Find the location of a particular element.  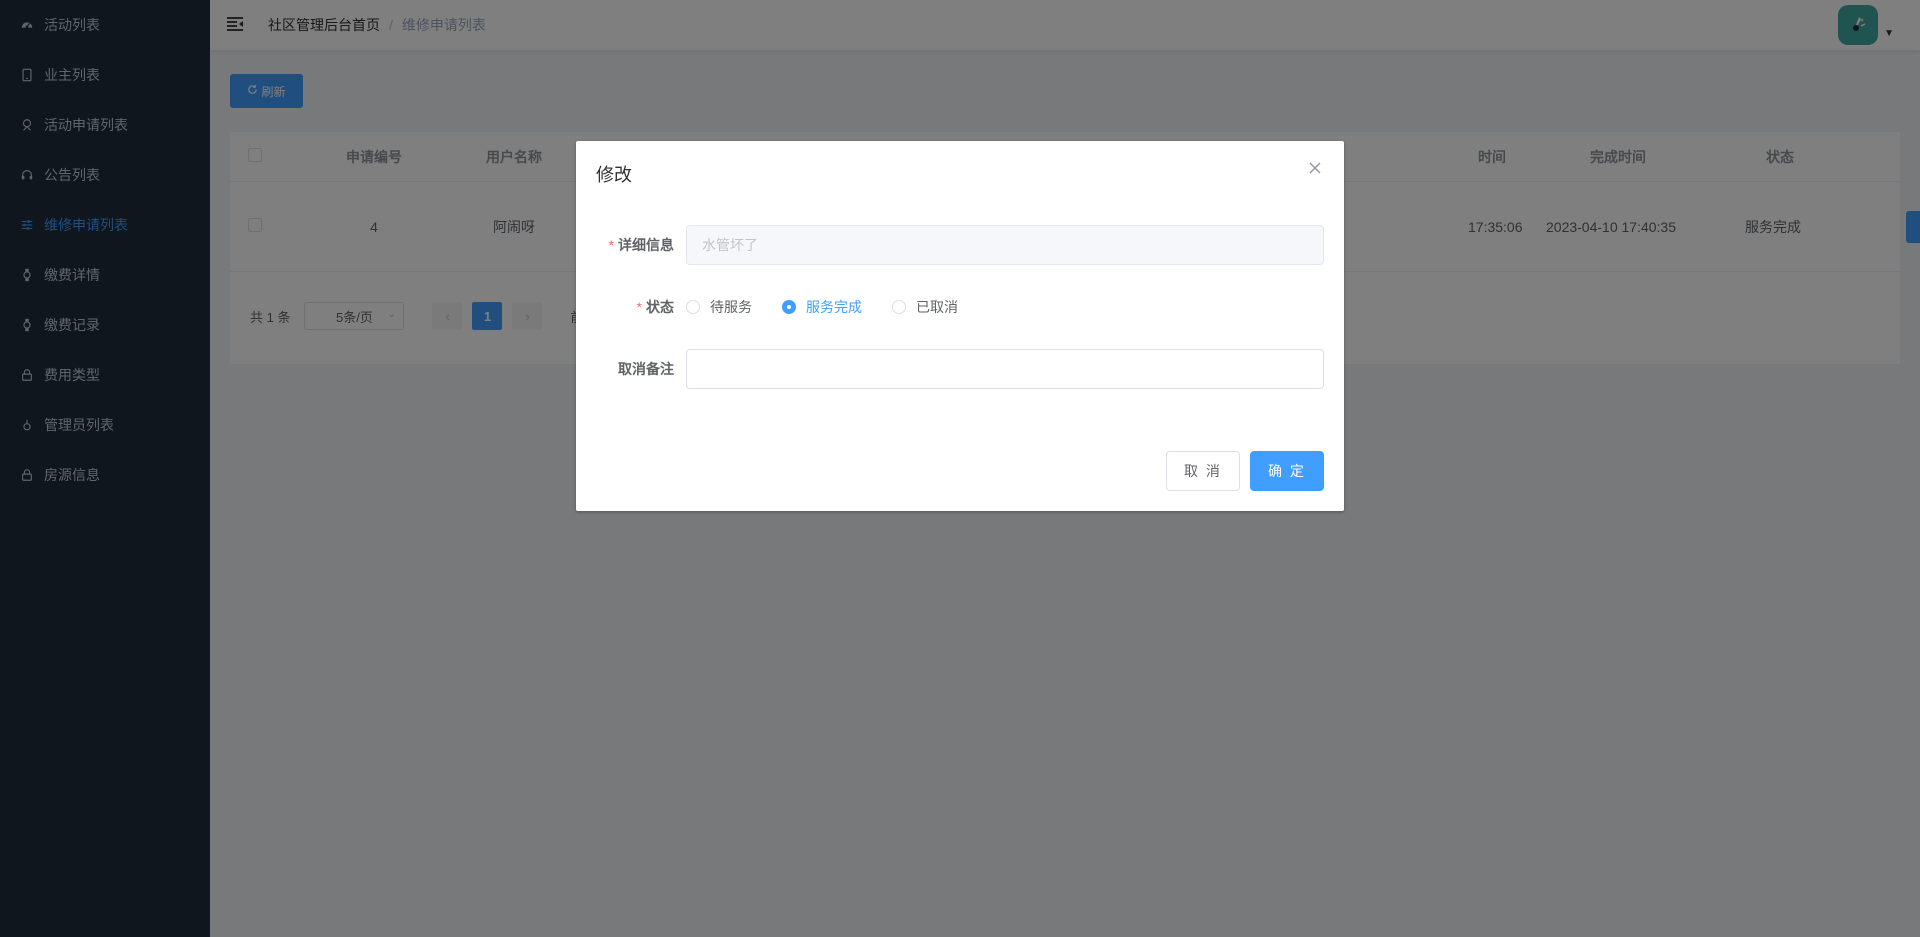

dialog-title: 修改 is located at coordinates (614, 175).